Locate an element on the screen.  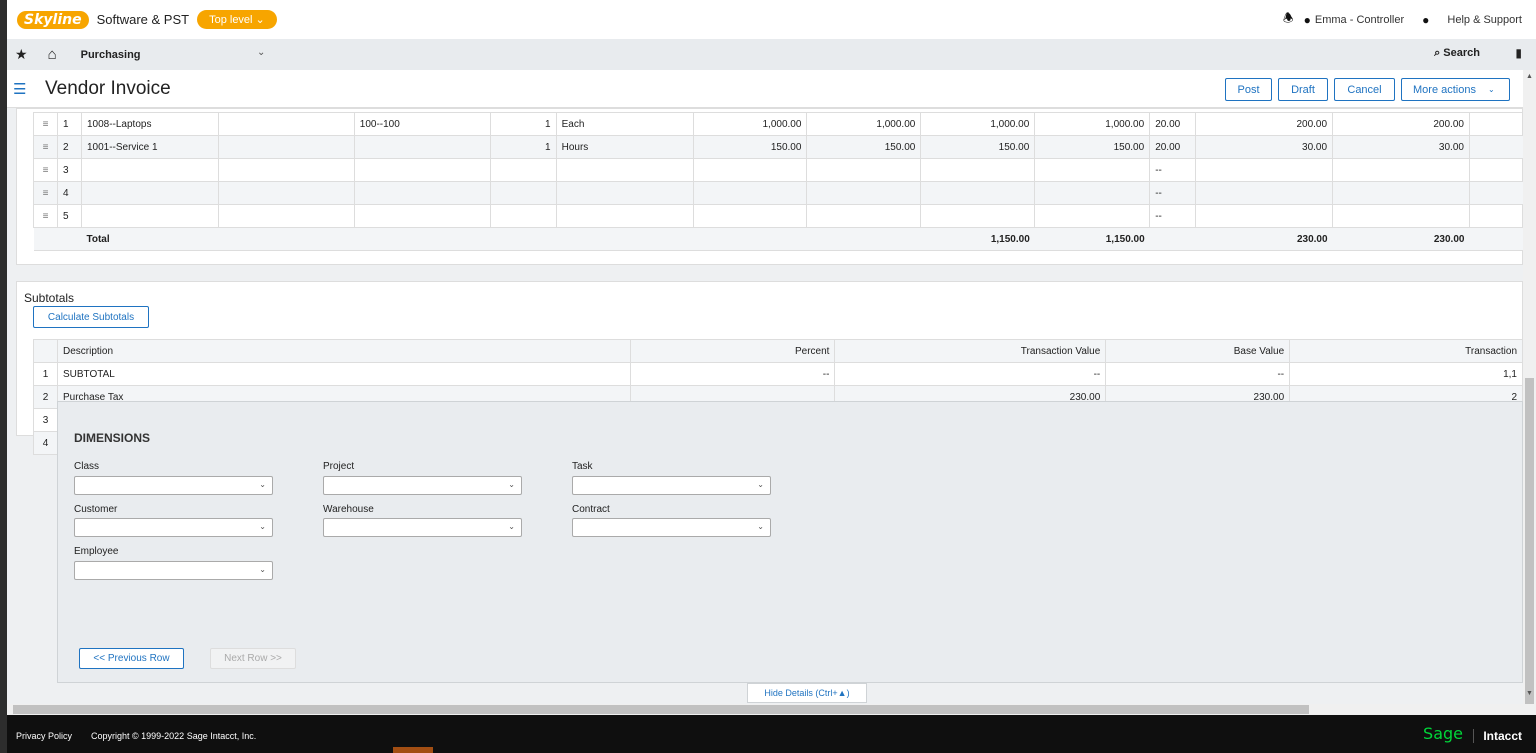
line-item-row: ≡ 5 -- is located at coordinates (778, 216).